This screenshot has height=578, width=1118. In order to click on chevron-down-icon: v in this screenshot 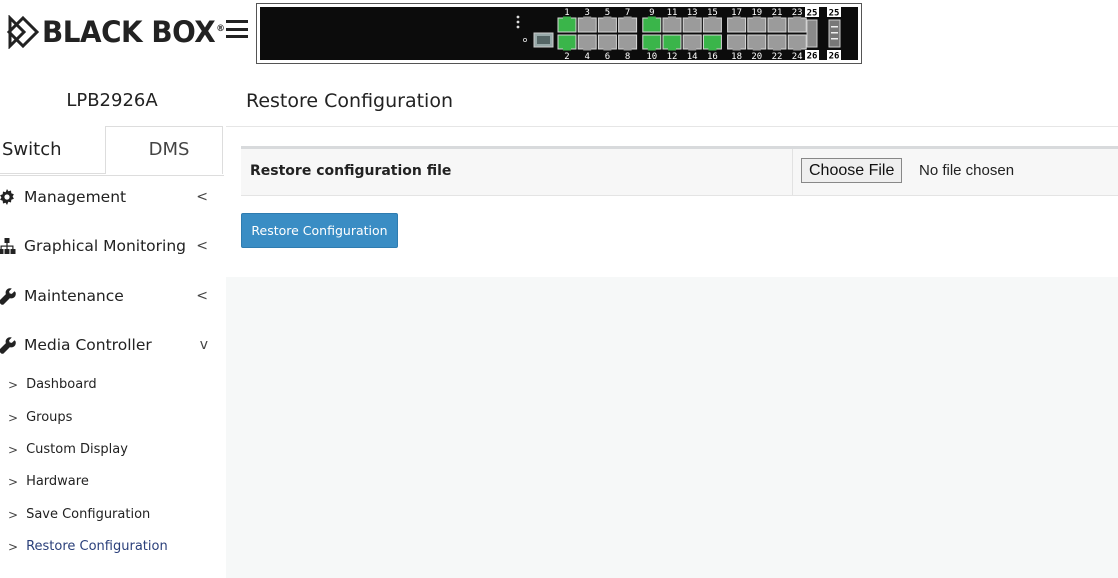, I will do `click(203, 345)`.